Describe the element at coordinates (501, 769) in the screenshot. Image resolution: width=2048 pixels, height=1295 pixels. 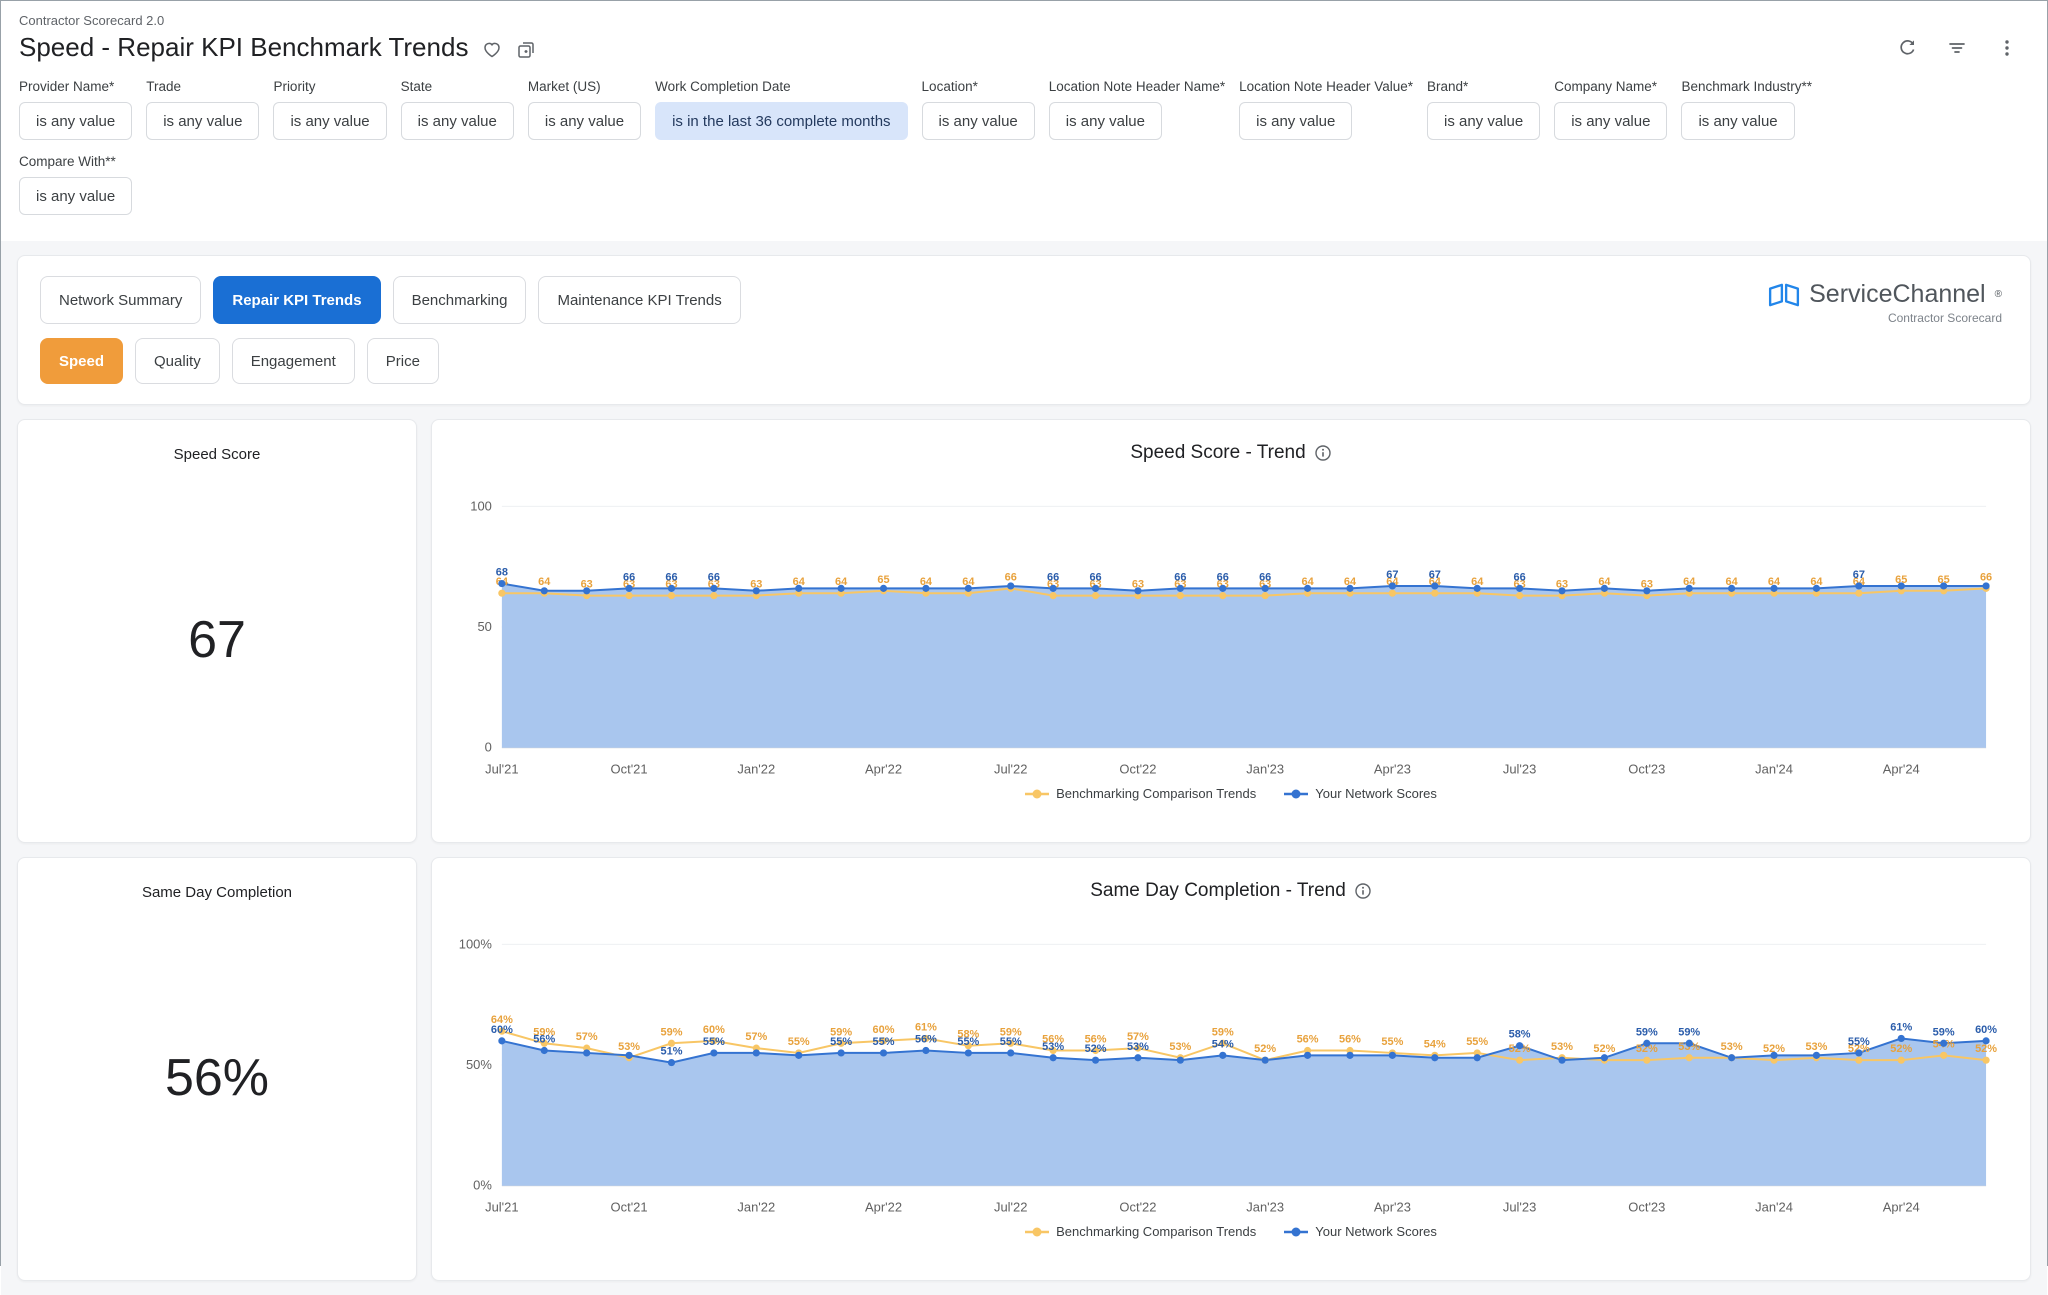
I see `svg-text: Jul'21` at that location.